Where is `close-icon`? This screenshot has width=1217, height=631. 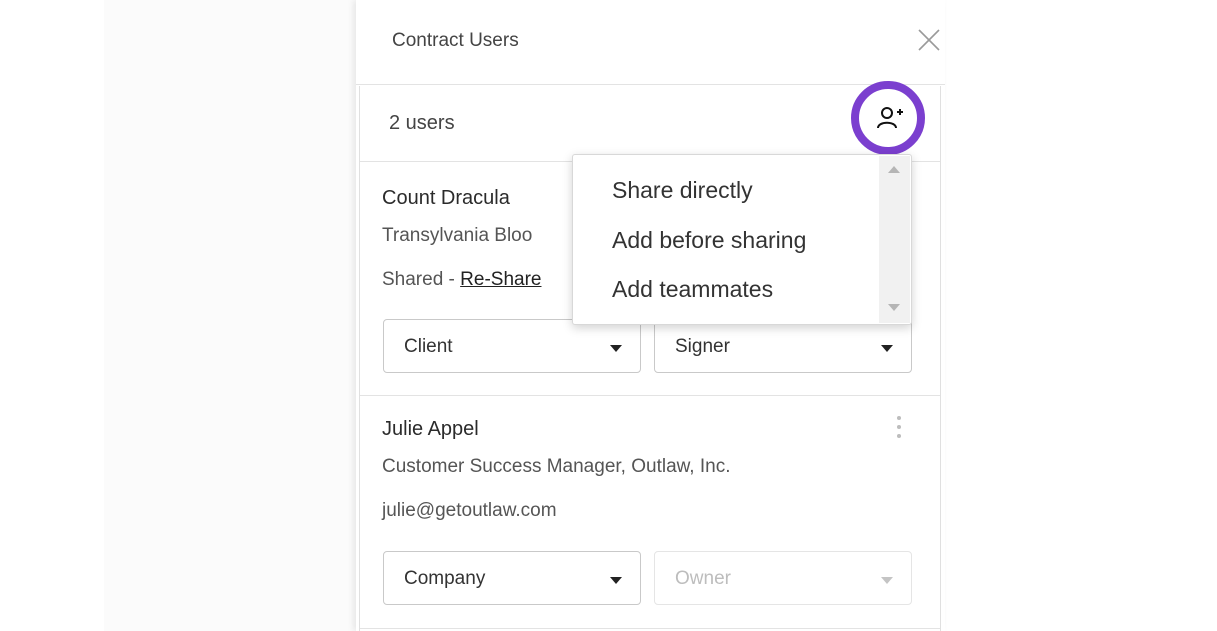
close-icon is located at coordinates (929, 40).